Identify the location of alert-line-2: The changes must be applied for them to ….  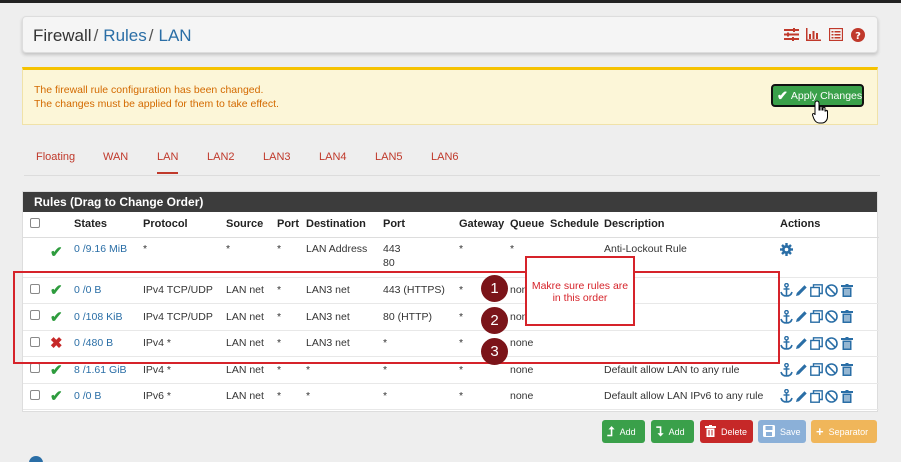
(156, 104).